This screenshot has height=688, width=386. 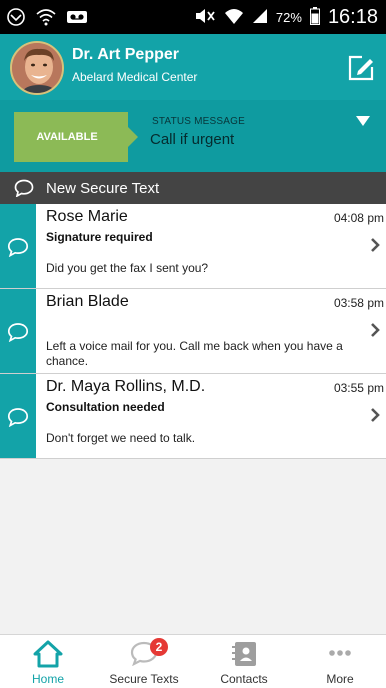 I want to click on battery-percent: 72%, so click(x=288, y=17).